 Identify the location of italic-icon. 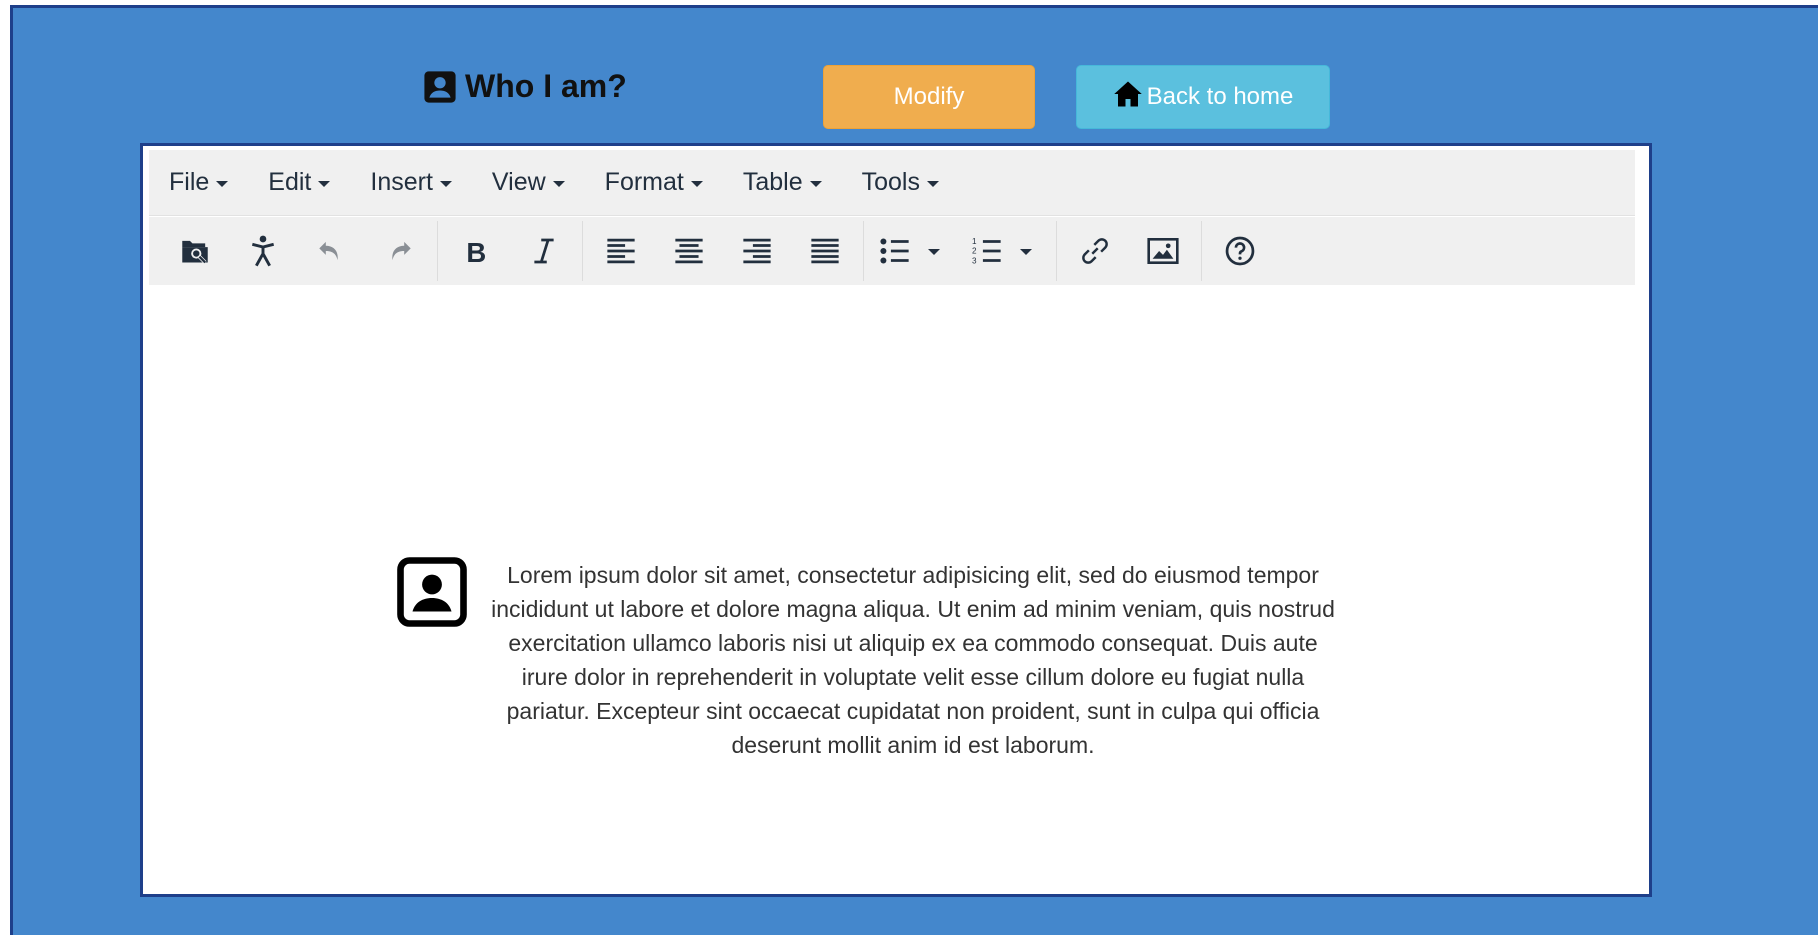
(544, 251).